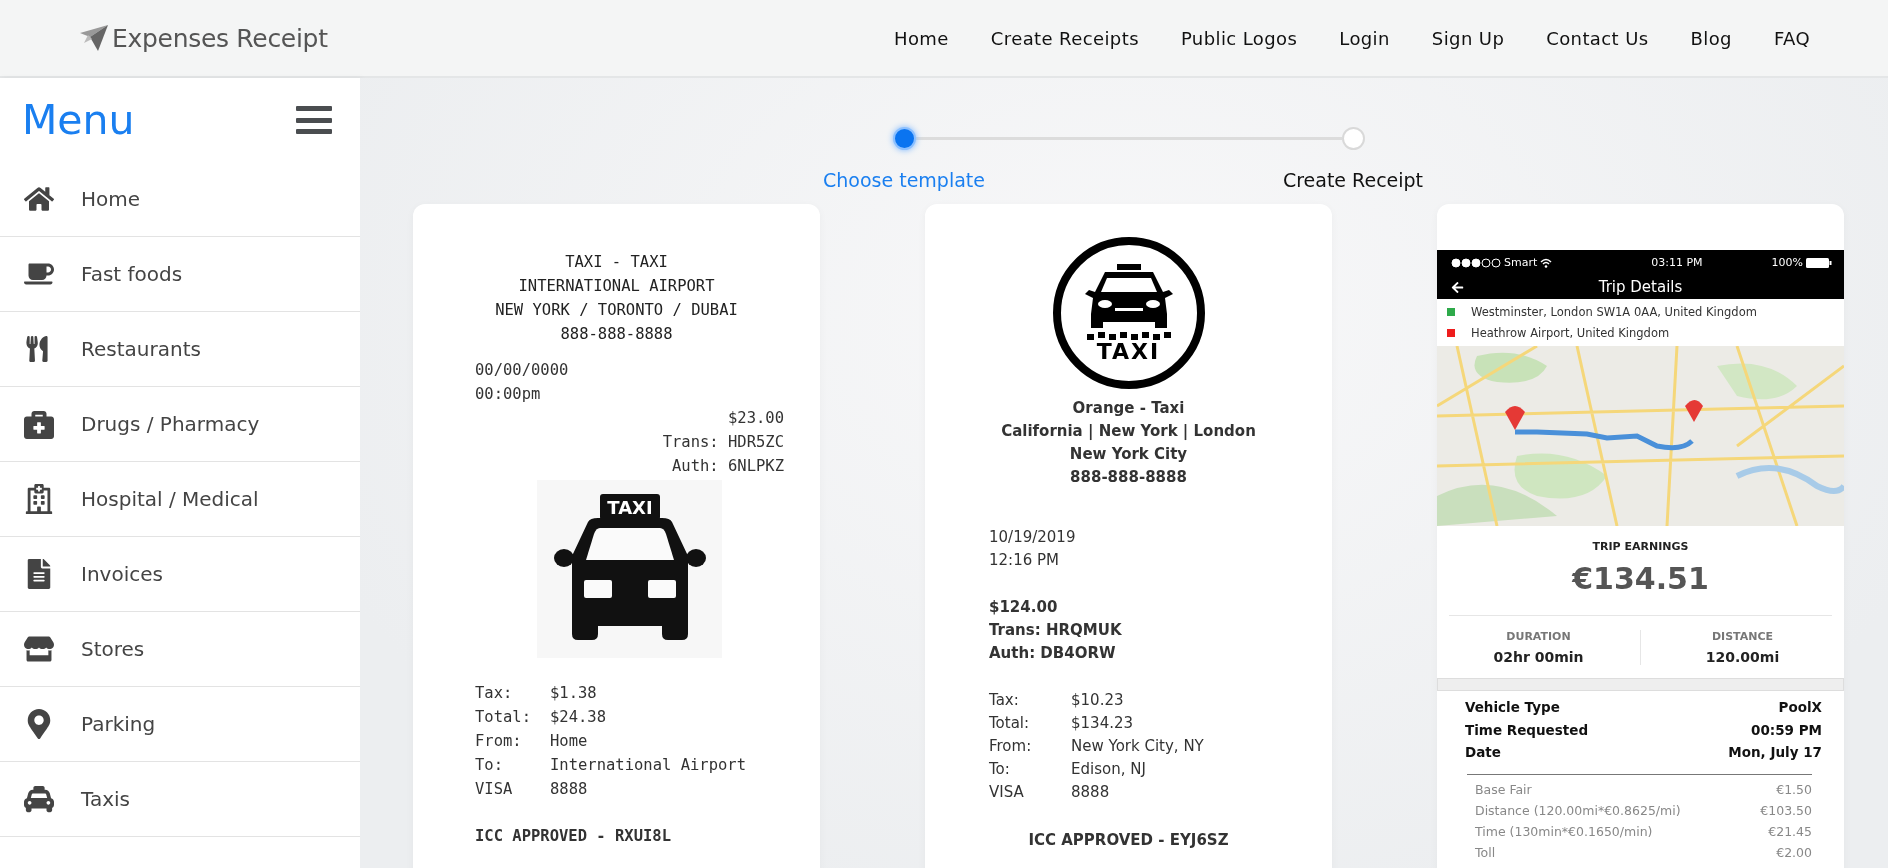 Image resolution: width=1888 pixels, height=868 pixels. What do you see at coordinates (39, 499) in the screenshot?
I see `hospital-icon` at bounding box center [39, 499].